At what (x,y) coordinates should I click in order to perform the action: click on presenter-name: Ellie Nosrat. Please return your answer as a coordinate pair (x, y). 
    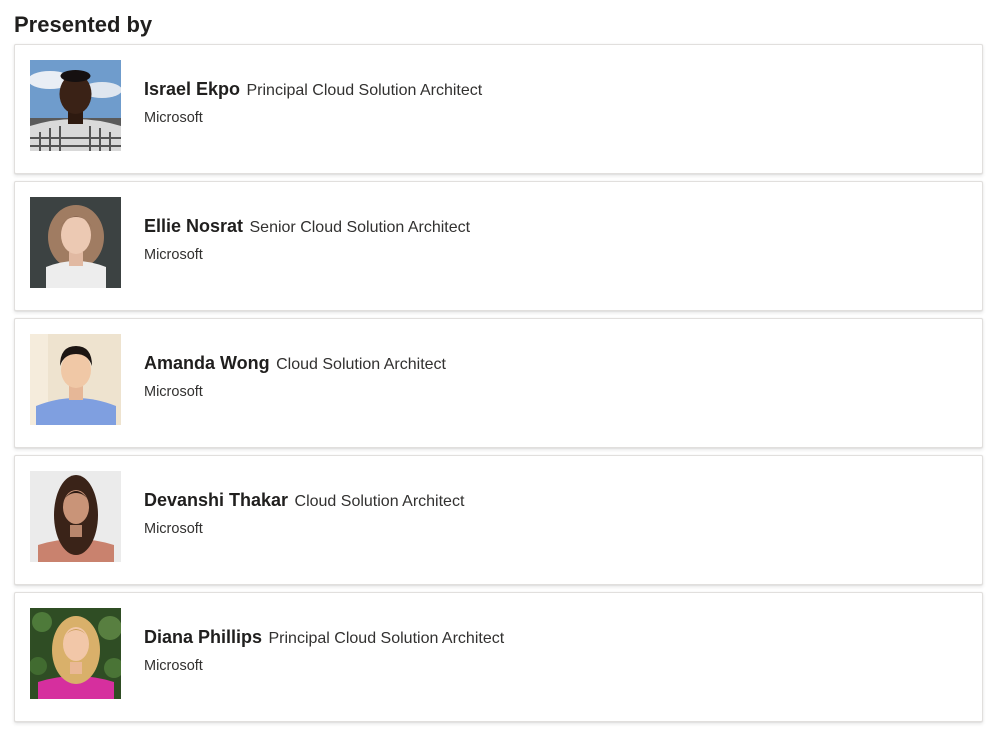
    Looking at the image, I should click on (193, 226).